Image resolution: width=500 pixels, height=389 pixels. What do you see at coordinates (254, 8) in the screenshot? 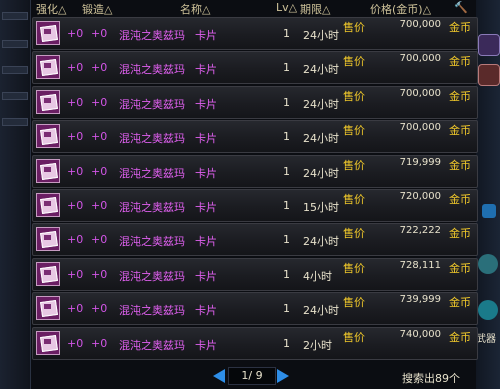
I see `column-header: 强化△ 锻造△ 名称△ Lv△ 期限△ 价格(金币)△ 🔨` at bounding box center [254, 8].